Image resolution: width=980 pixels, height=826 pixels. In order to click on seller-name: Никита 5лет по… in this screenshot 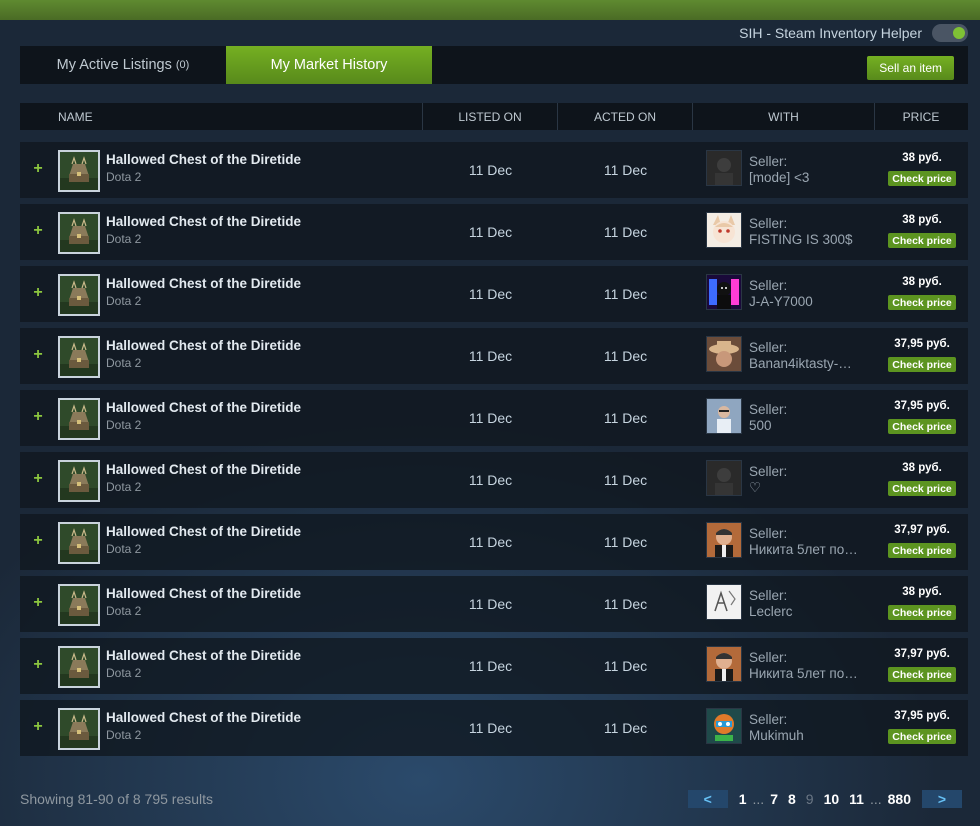, I will do `click(803, 673)`.